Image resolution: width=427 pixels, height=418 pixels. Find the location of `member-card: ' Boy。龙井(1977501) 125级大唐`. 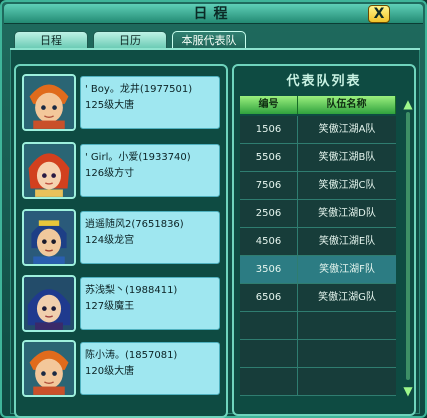

member-card: ' Boy。龙井(1977501) 125级大唐 is located at coordinates (121, 102).